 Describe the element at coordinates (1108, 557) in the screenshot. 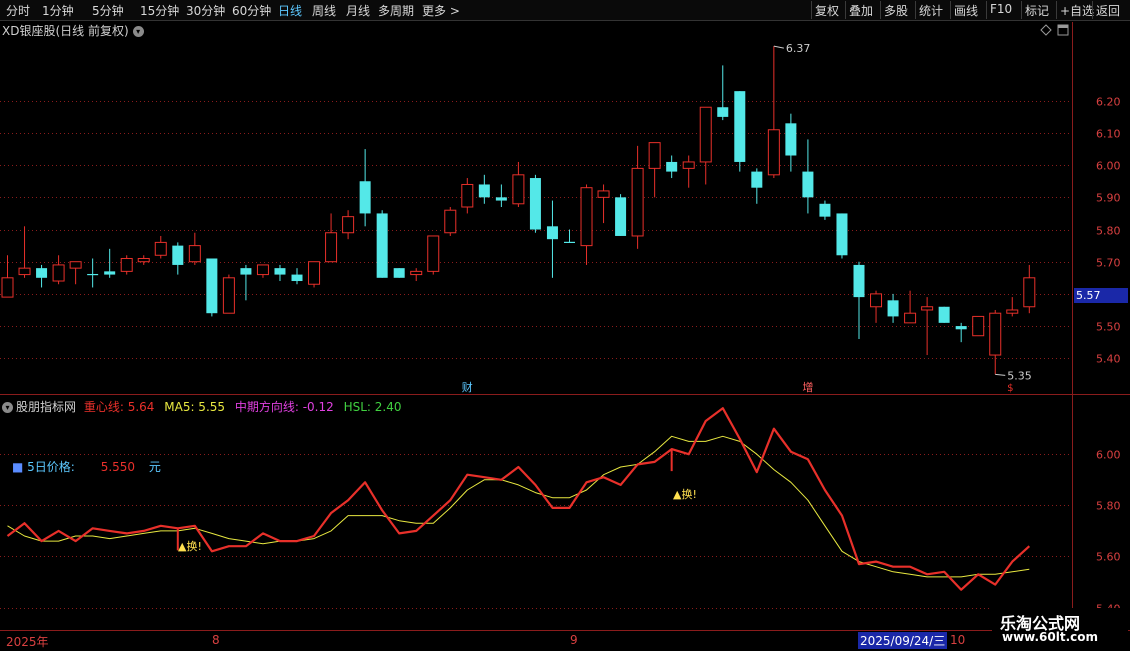

I see `indicator-tick-label: 5.60` at that location.